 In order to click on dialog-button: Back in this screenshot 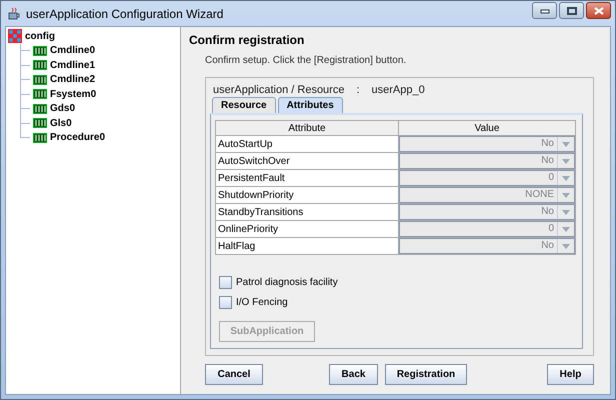, I will do `click(353, 374)`.